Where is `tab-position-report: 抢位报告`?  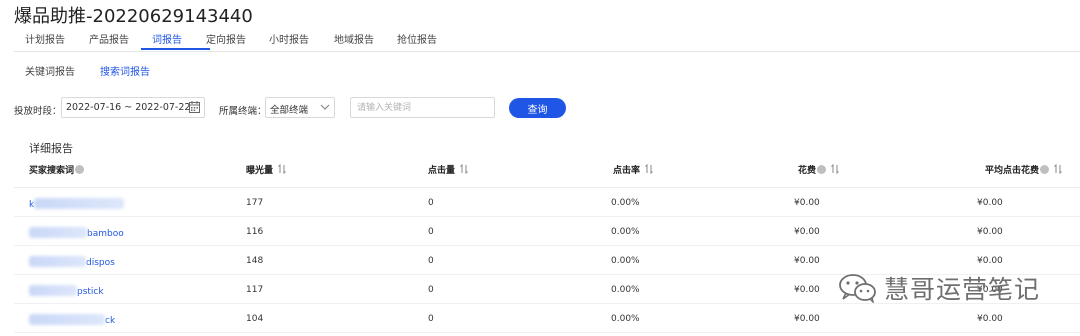 tab-position-report: 抢位报告 is located at coordinates (417, 38).